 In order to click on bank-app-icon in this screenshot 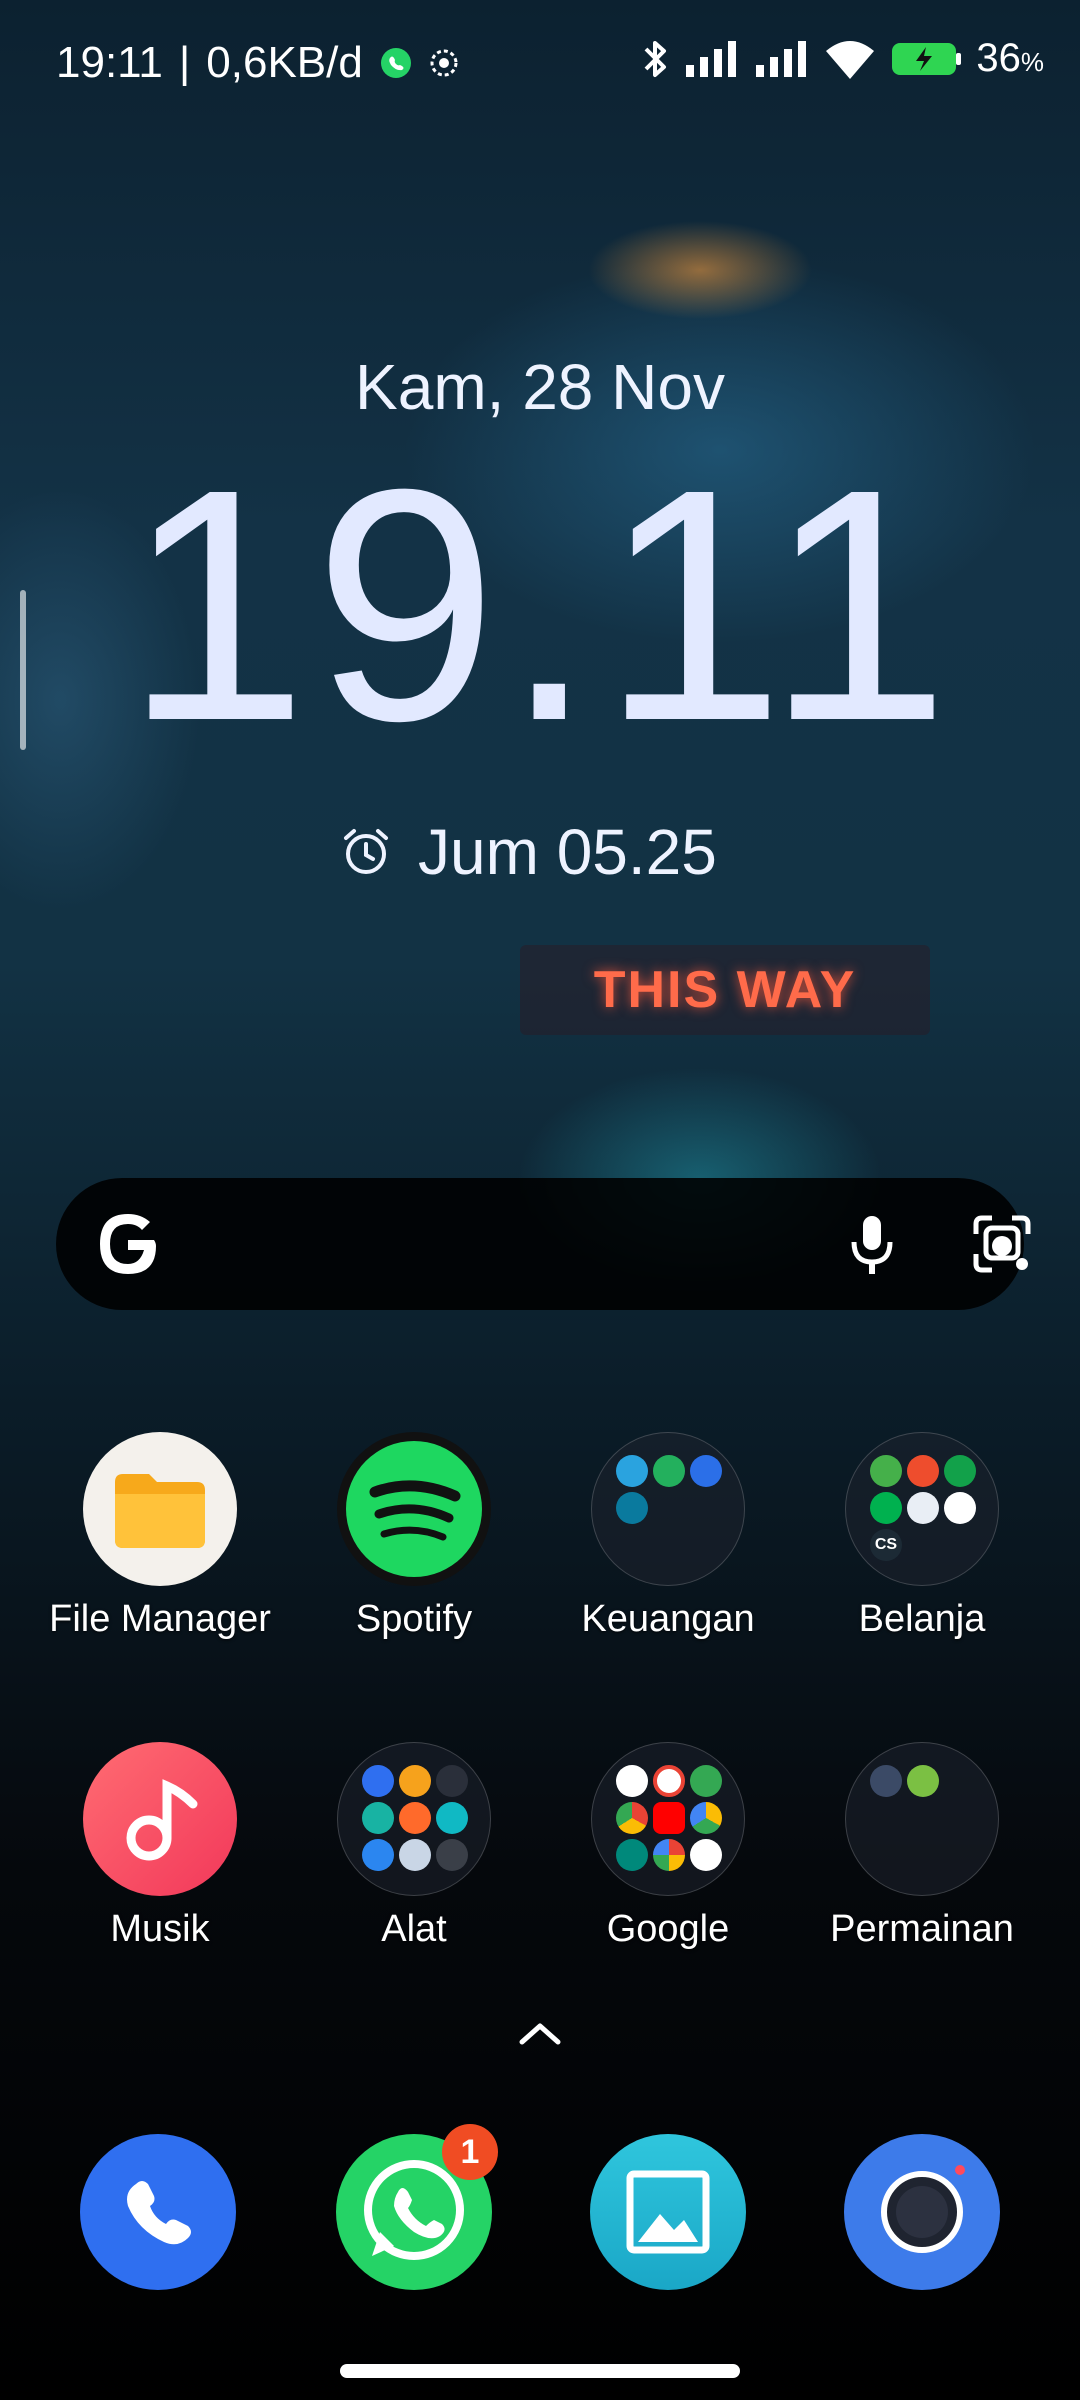, I will do `click(669, 1471)`.